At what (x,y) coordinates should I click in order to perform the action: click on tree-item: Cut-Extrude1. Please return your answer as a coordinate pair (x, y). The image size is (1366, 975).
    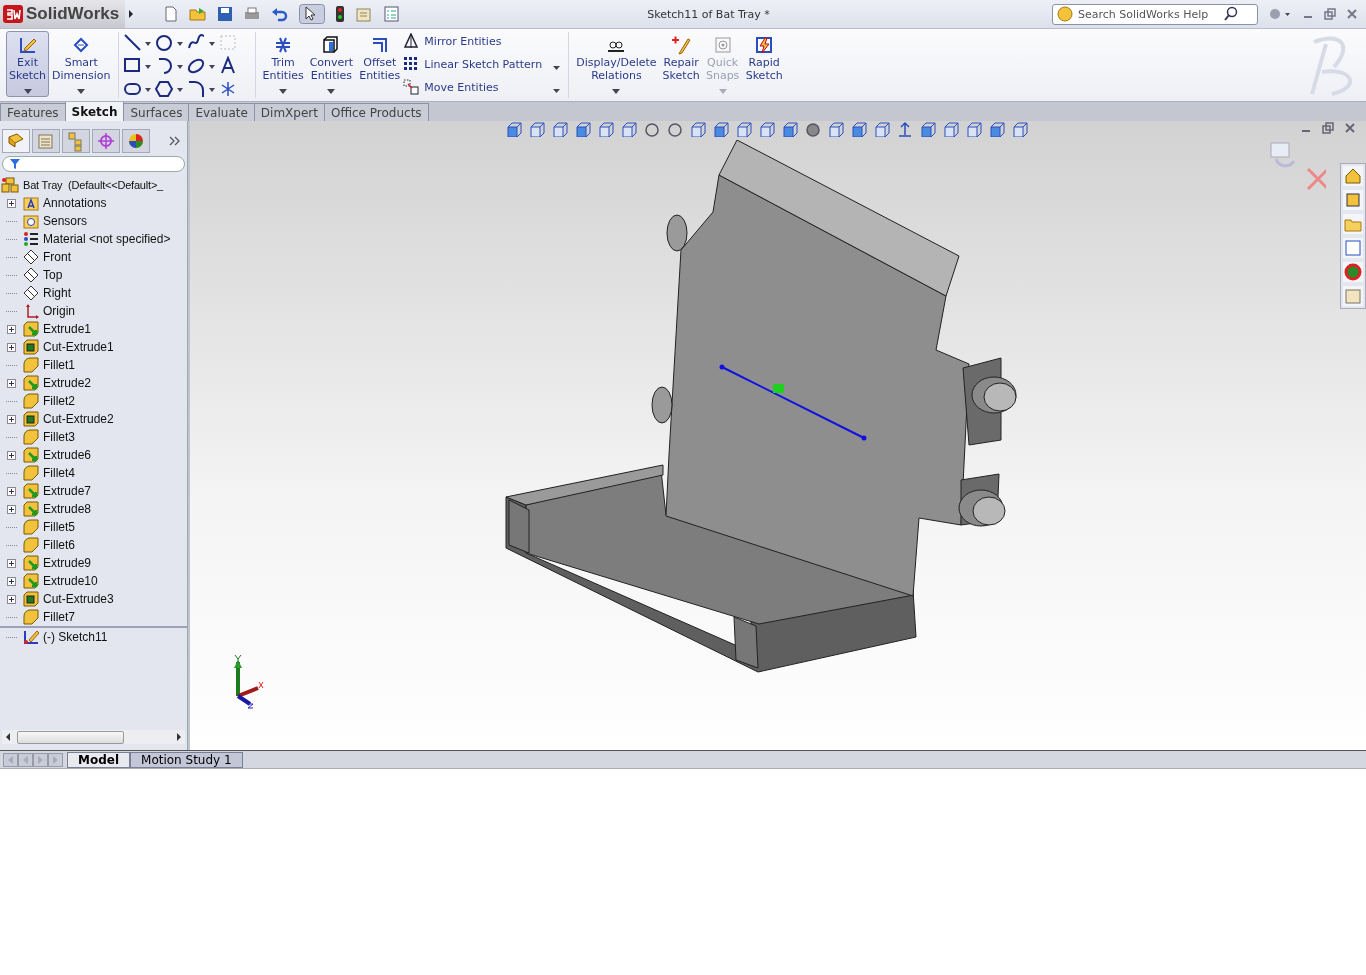
    Looking at the image, I should click on (78, 347).